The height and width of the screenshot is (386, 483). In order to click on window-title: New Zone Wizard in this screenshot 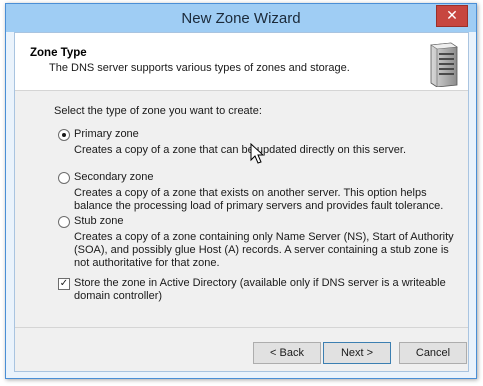, I will do `click(241, 18)`.